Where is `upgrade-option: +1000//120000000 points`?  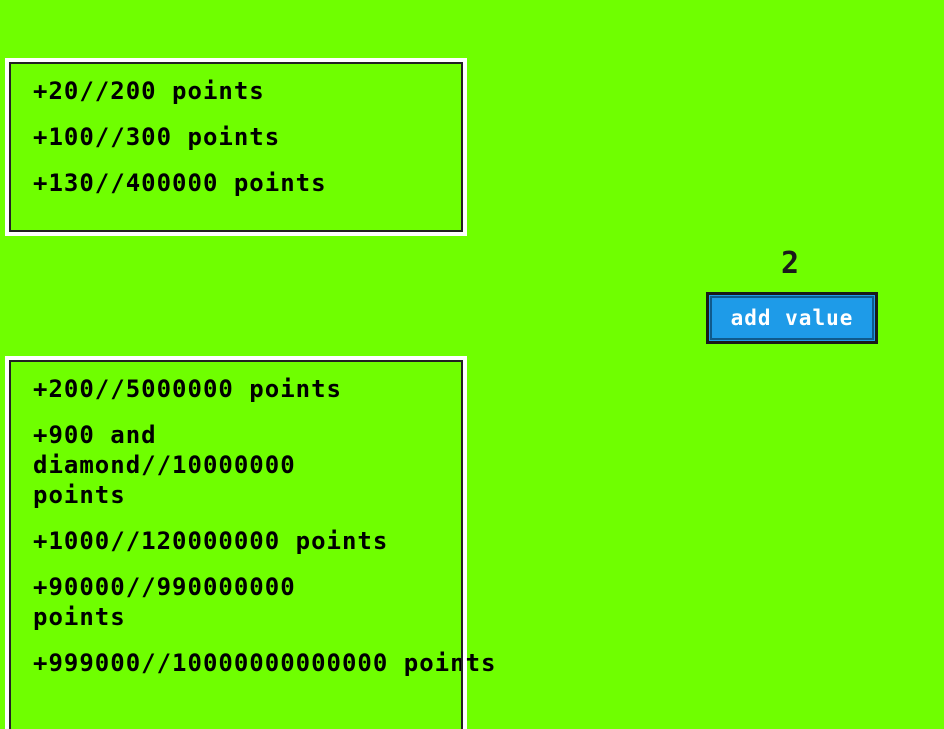
upgrade-option: +1000//120000000 points is located at coordinates (213, 541).